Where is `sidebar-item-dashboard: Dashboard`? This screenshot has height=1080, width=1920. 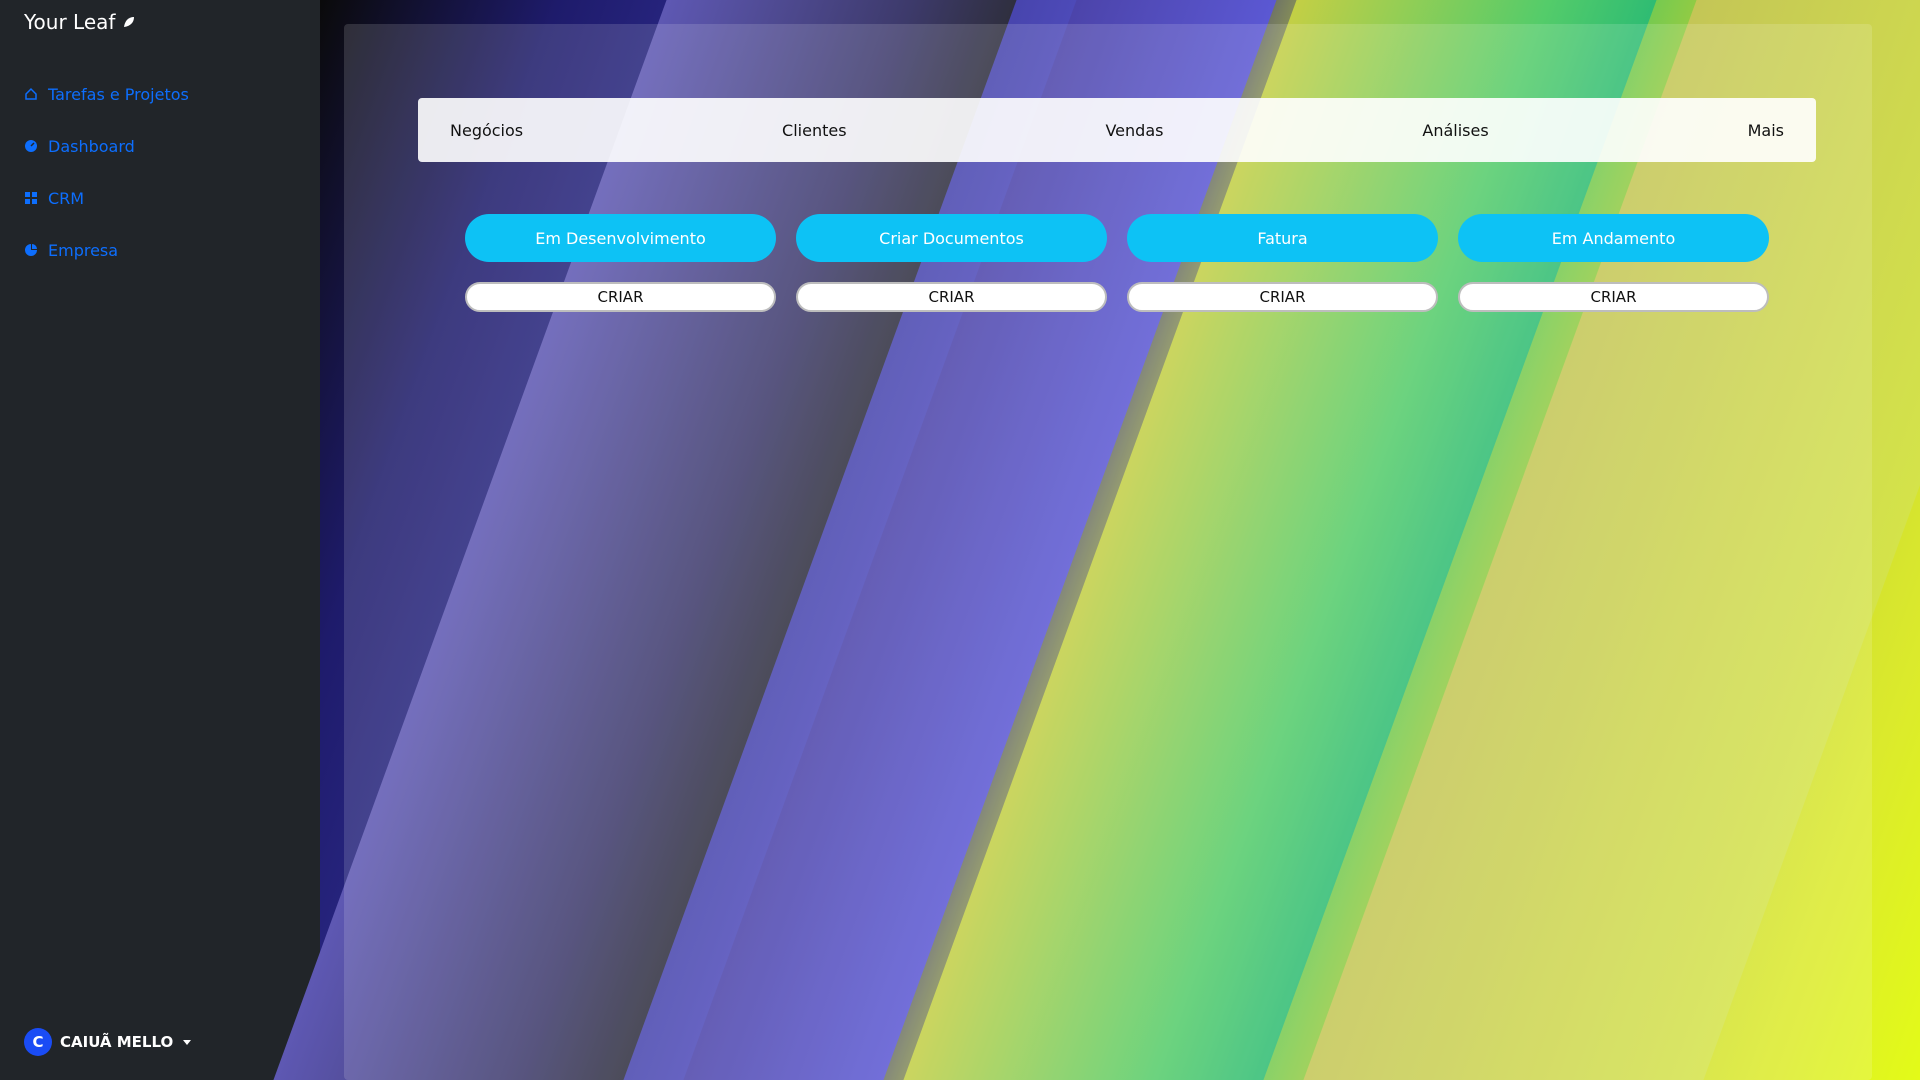
sidebar-item-dashboard: Dashboard is located at coordinates (106, 146).